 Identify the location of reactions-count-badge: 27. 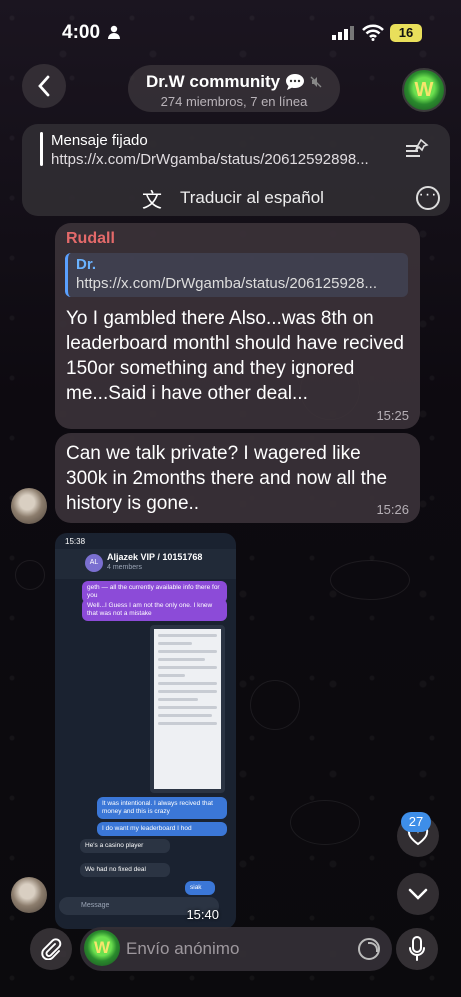
(416, 822).